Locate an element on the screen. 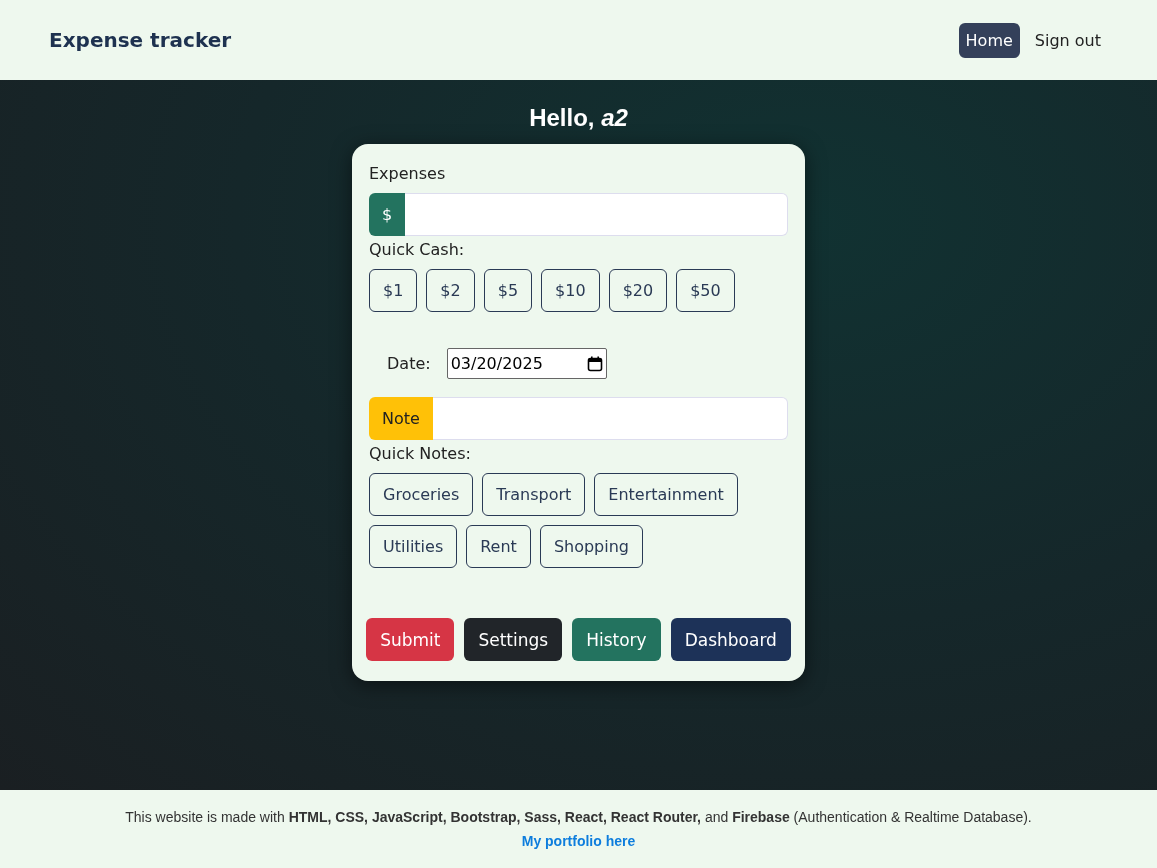  expenses-label: Expenses is located at coordinates (408, 173).